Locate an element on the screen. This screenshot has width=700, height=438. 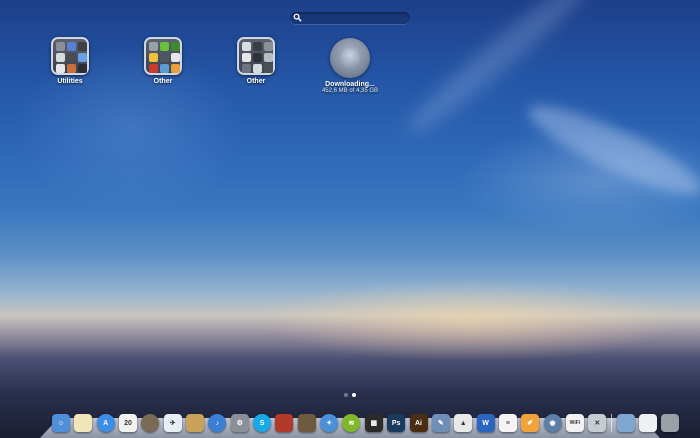
folder-other: Other is located at coordinates (163, 61).